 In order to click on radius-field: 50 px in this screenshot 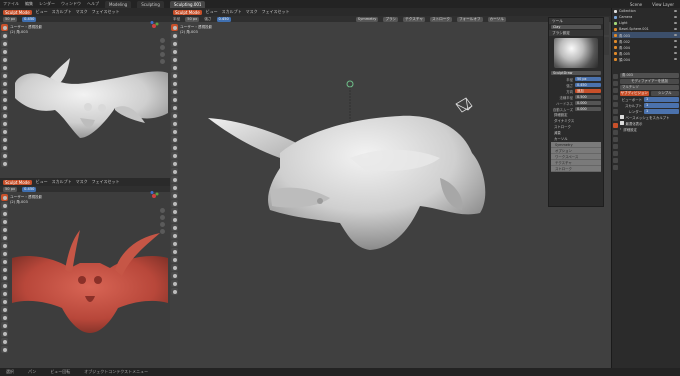, I will do `click(588, 79)`.